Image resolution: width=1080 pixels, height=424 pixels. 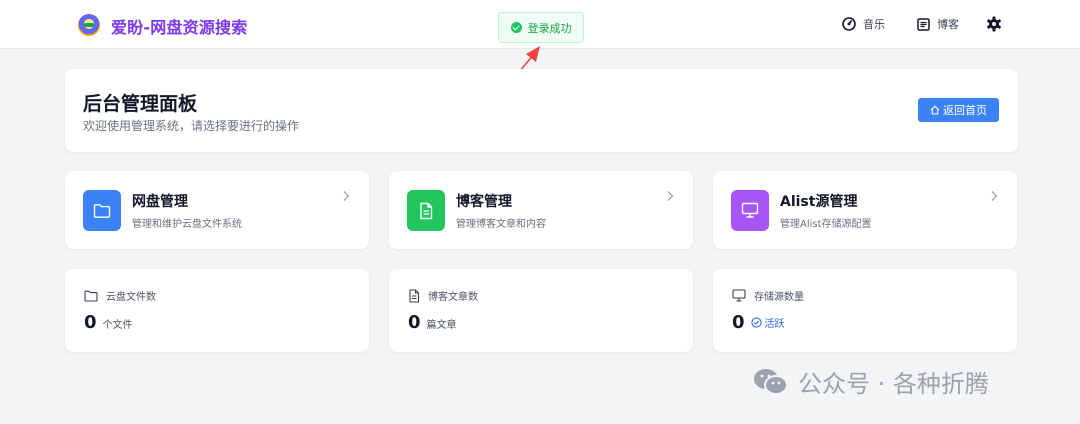 I want to click on nav-music-label: 音乐, so click(x=874, y=24).